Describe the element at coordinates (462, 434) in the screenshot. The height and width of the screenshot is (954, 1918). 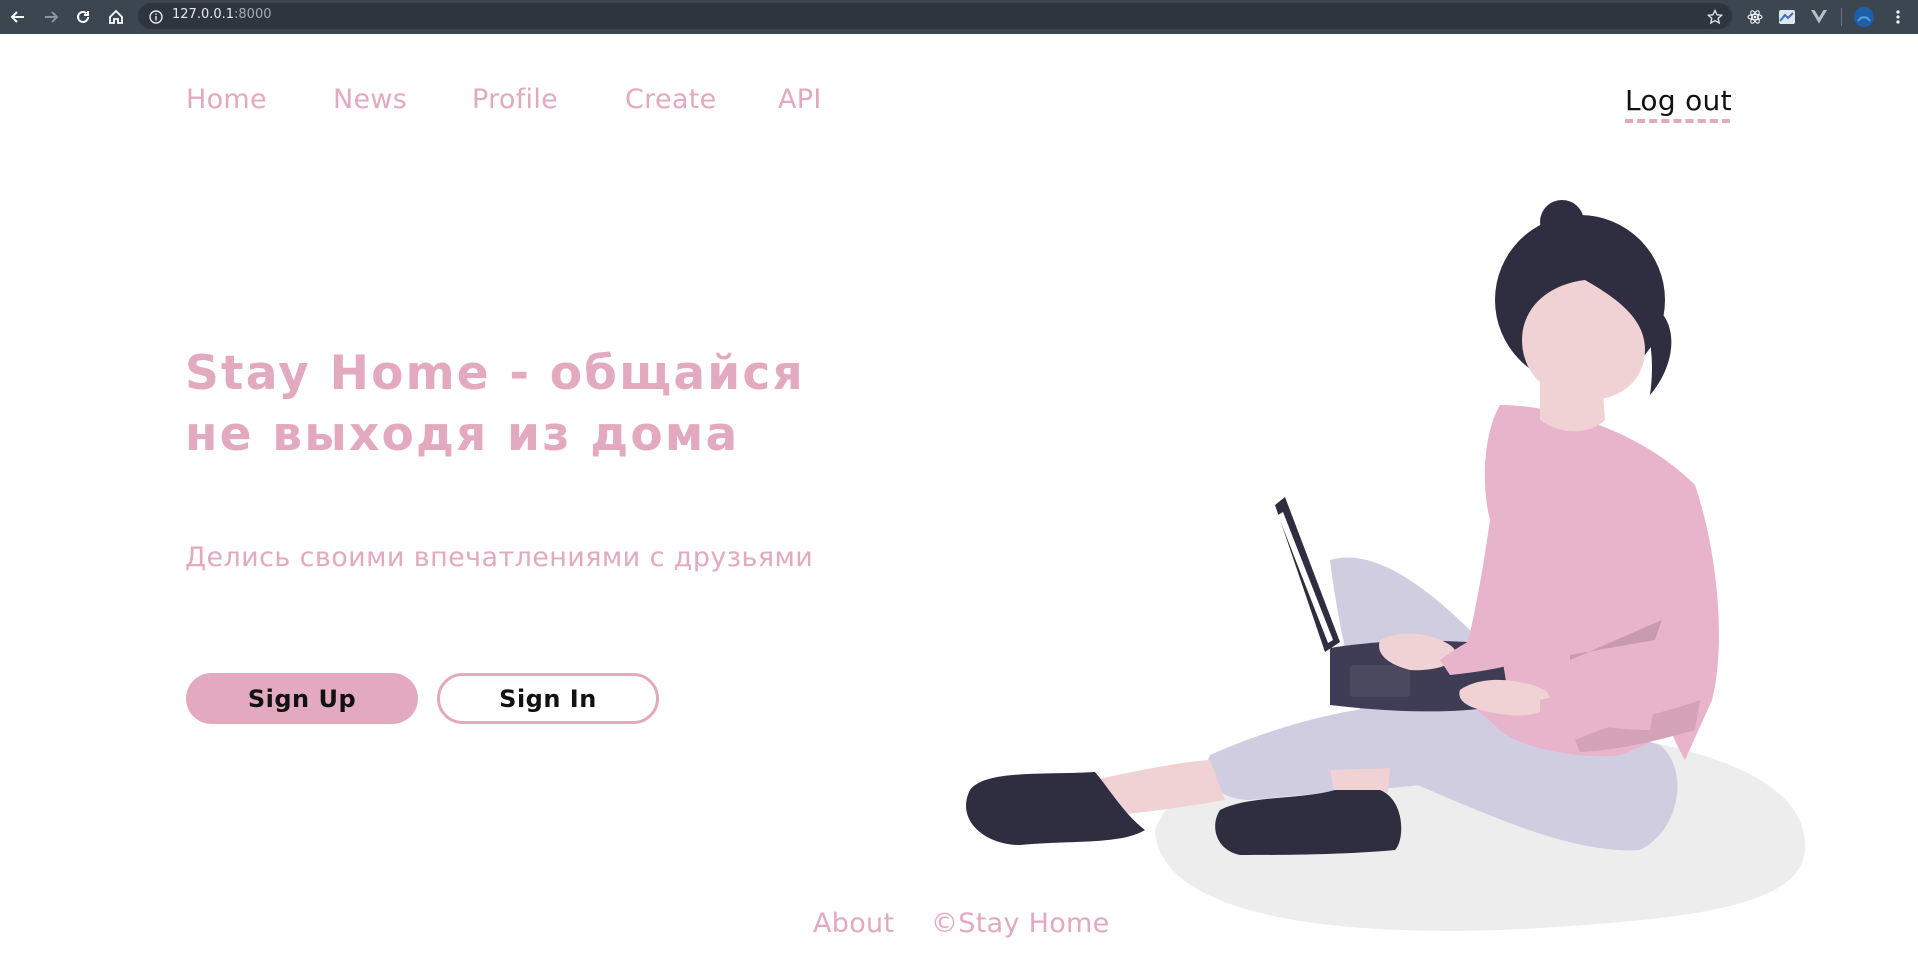
I see `hero-title-line2: не выходя из дома` at that location.